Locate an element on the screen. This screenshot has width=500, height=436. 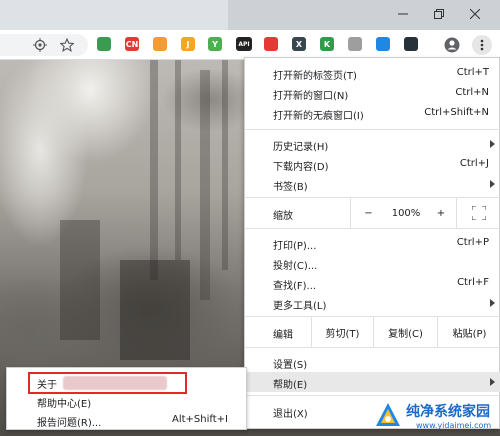
submenu-item-label: 帮助中心(E) is located at coordinates (64, 404).